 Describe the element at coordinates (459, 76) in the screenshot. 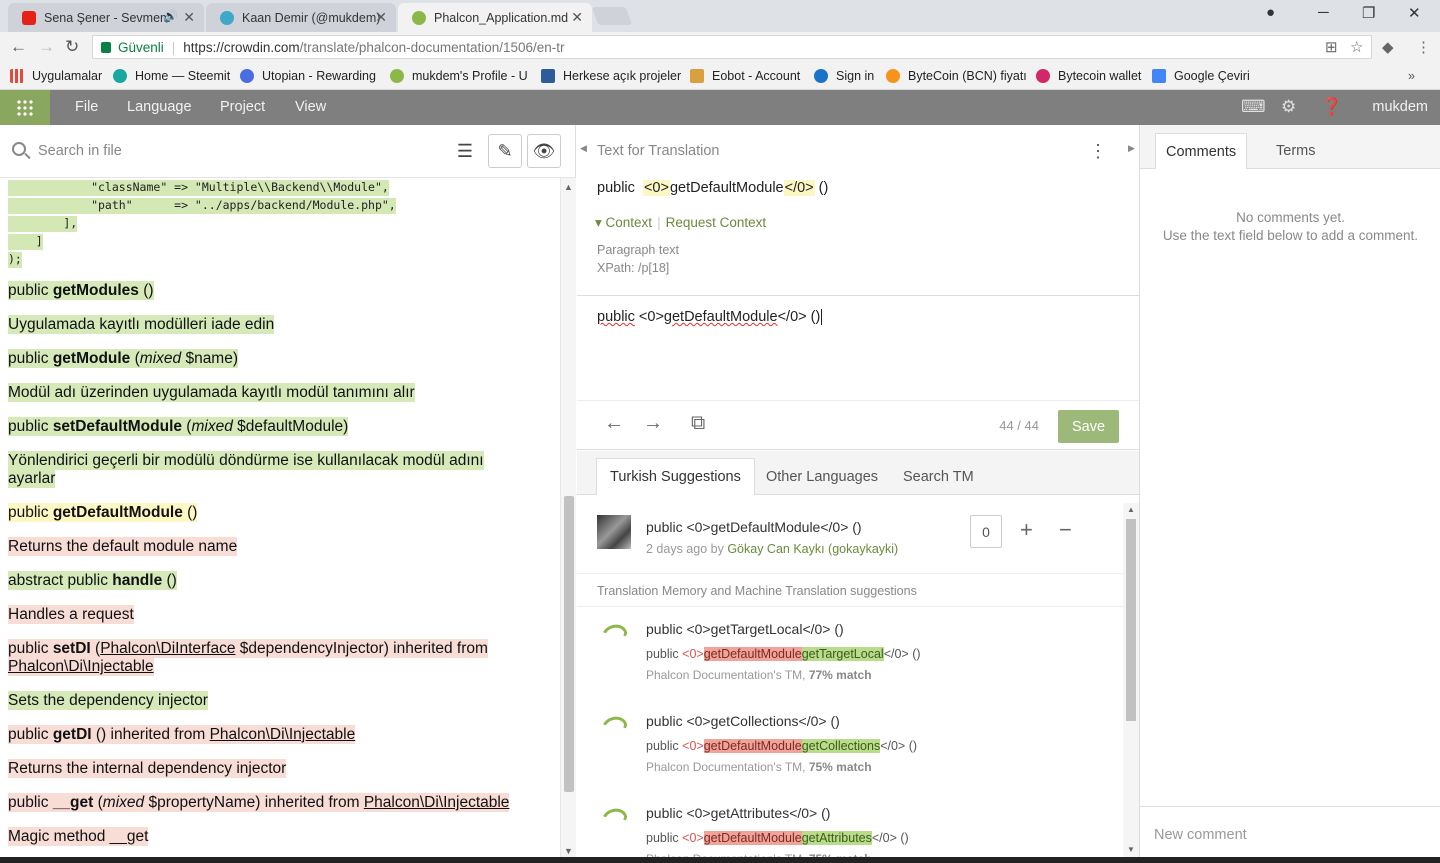

I see `bookmark-crowdin-profile: mukdem's Profile - U` at that location.